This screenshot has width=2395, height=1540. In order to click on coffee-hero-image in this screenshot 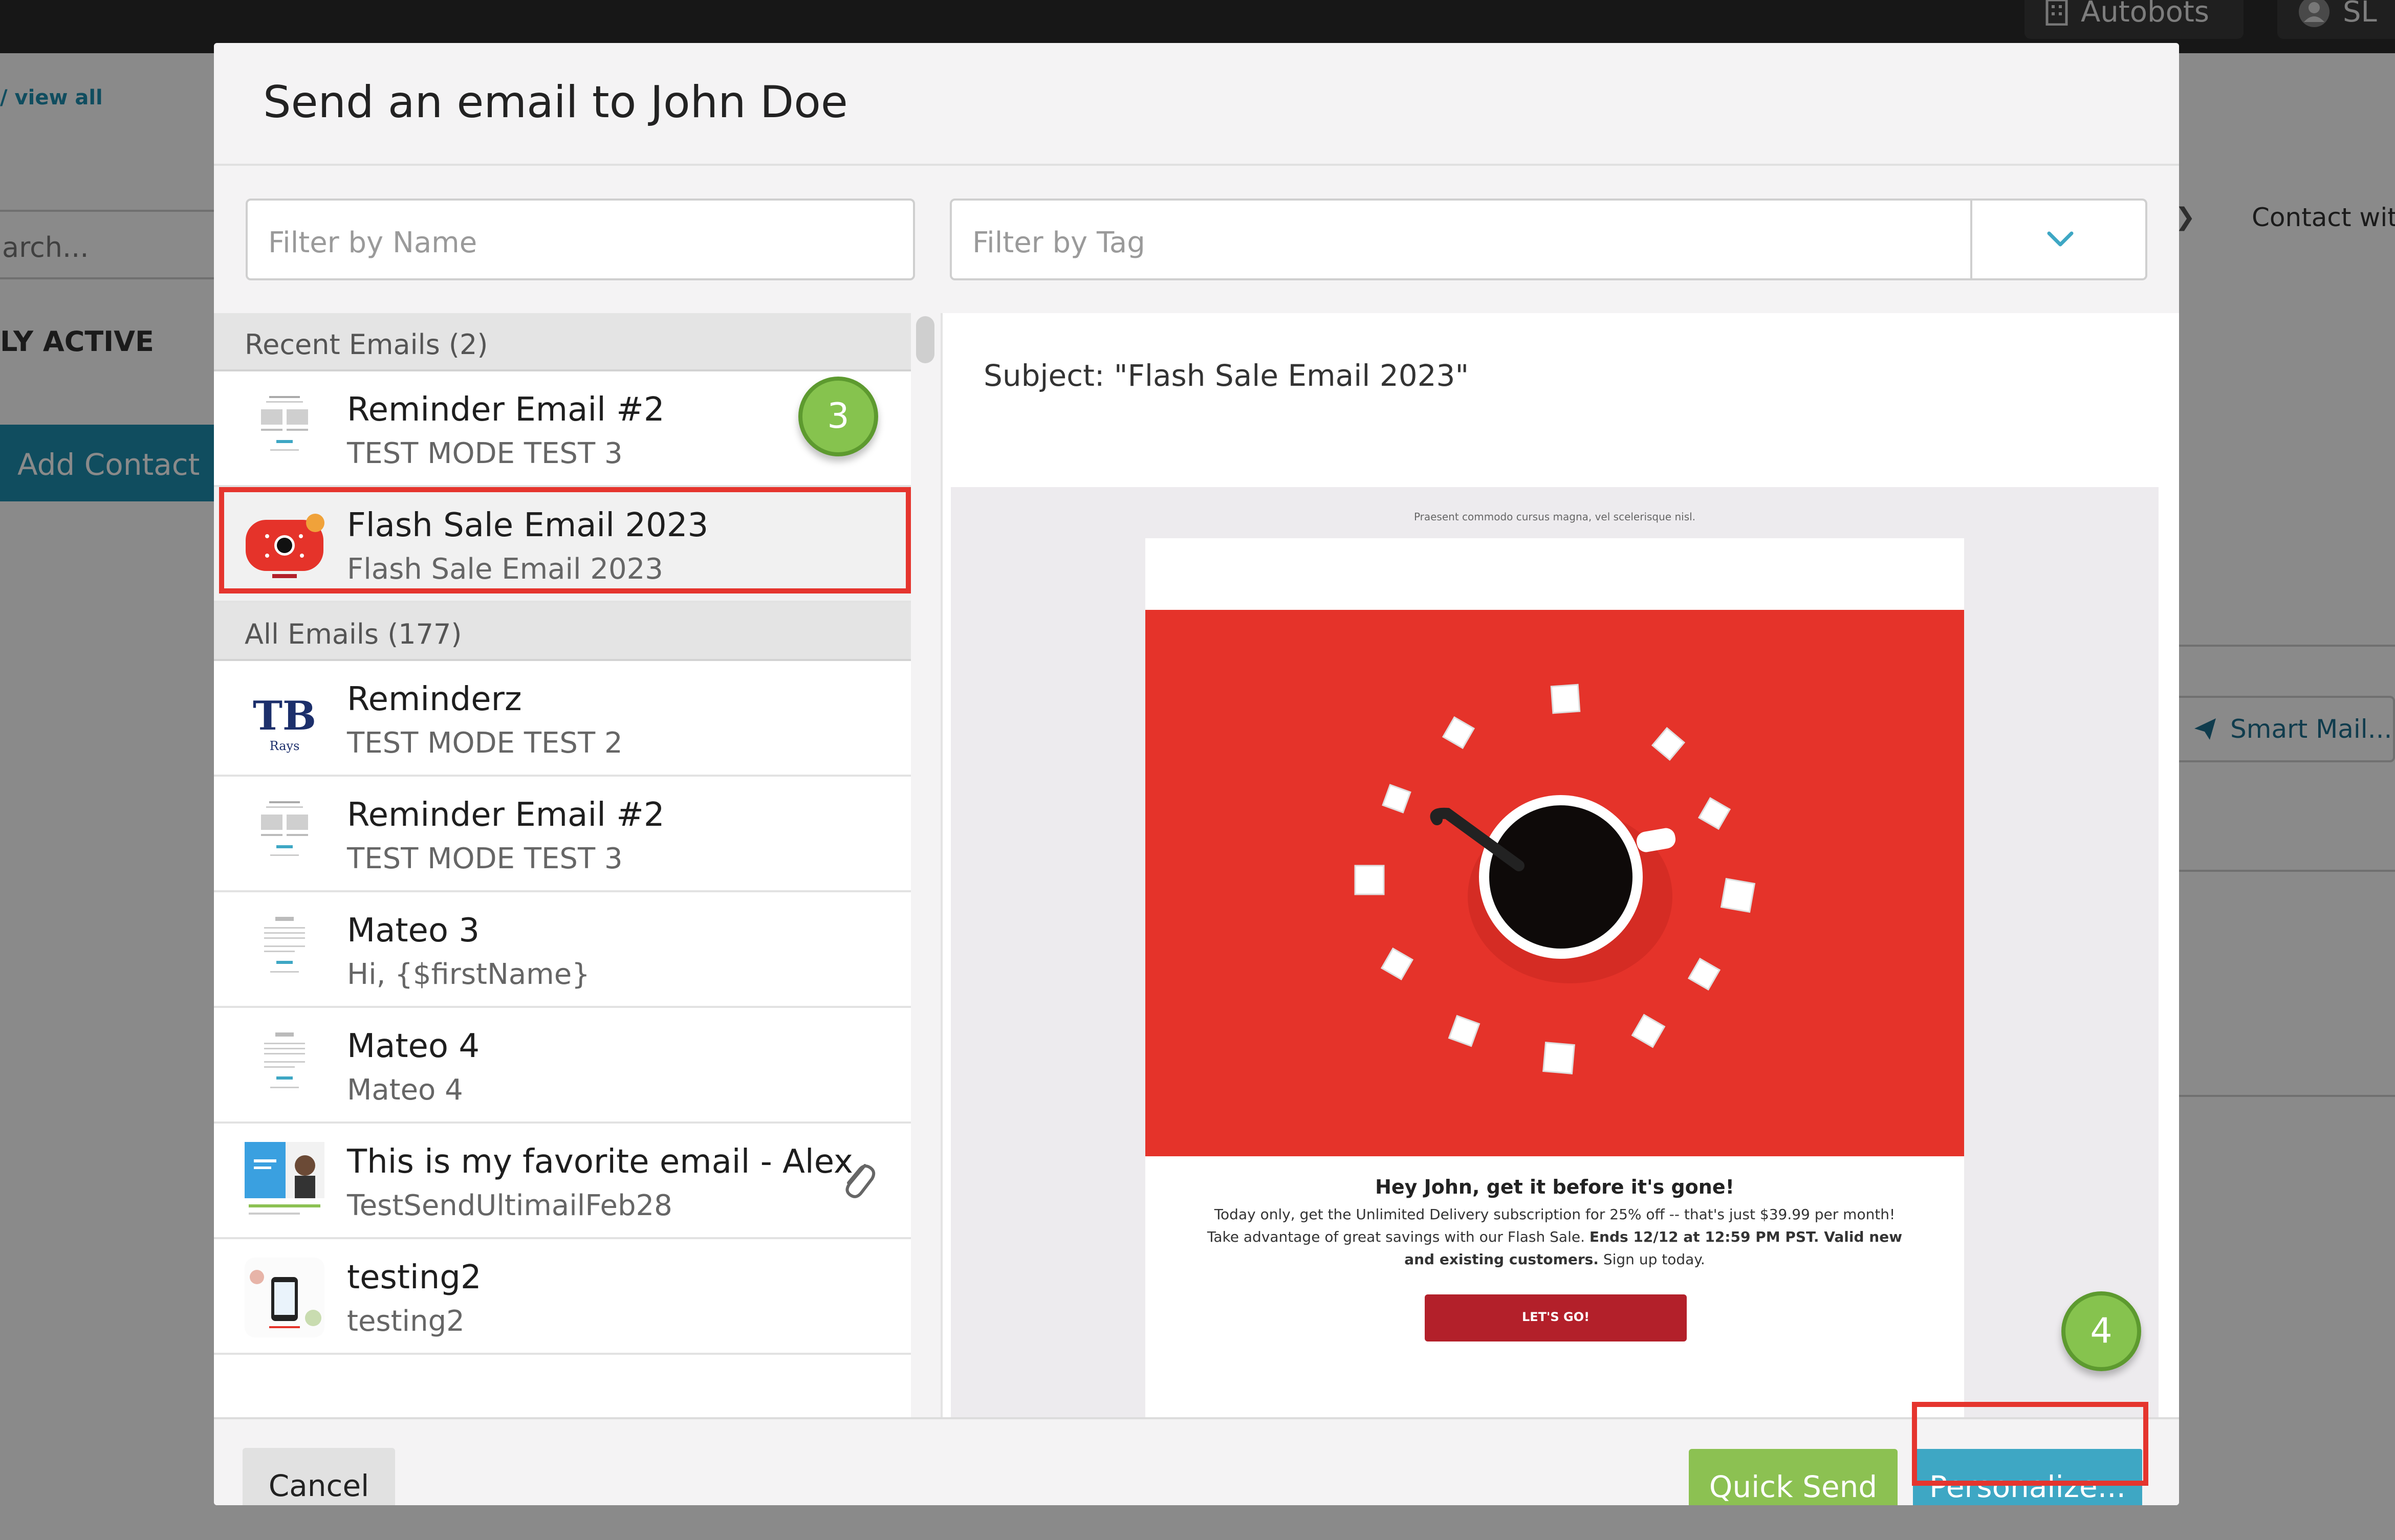, I will do `click(1554, 883)`.